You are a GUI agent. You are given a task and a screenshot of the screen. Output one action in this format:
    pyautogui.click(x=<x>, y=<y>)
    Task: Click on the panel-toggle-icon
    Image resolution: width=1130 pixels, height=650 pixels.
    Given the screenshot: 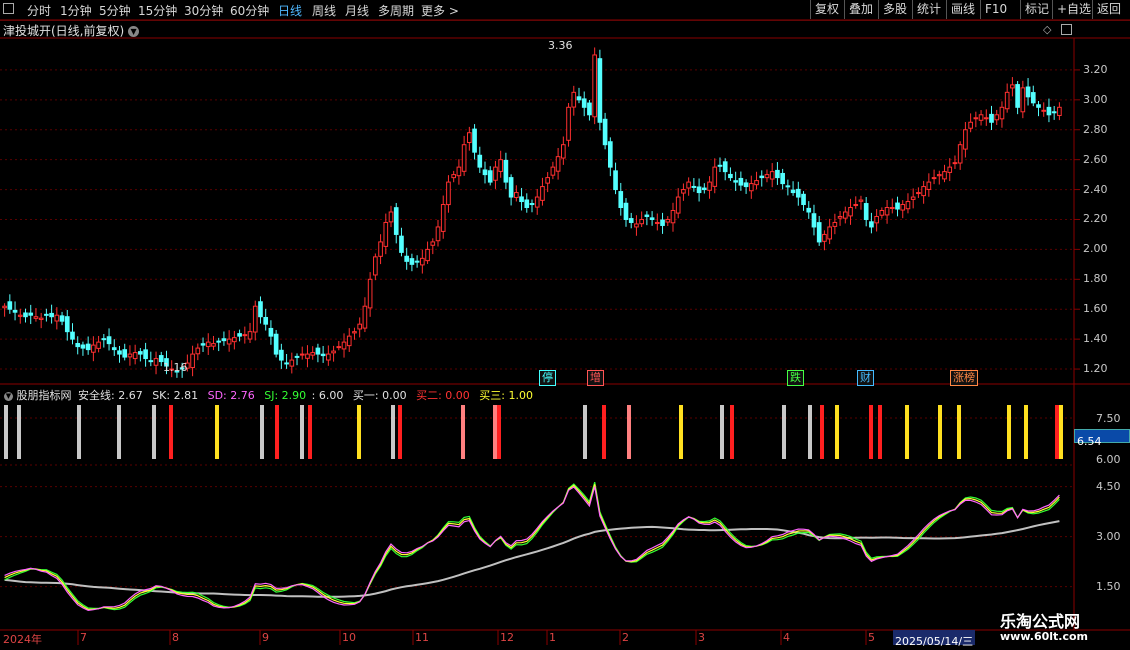 What is the action you would take?
    pyautogui.click(x=1066, y=29)
    